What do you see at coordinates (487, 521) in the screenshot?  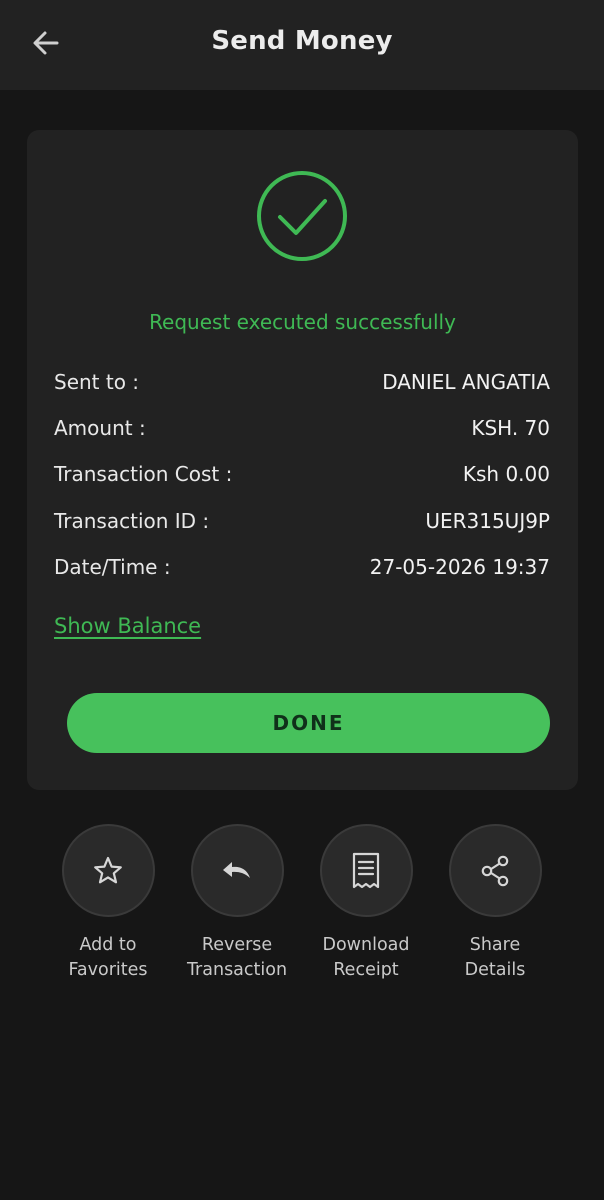 I see `detail-value: UER315UJ9P` at bounding box center [487, 521].